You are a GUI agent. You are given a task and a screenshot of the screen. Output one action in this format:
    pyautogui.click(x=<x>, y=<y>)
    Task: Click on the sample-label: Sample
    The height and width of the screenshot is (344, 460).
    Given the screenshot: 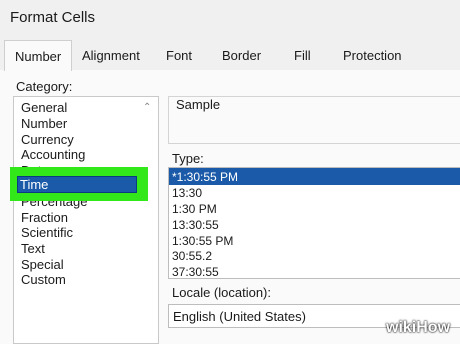 What is the action you would take?
    pyautogui.click(x=200, y=104)
    